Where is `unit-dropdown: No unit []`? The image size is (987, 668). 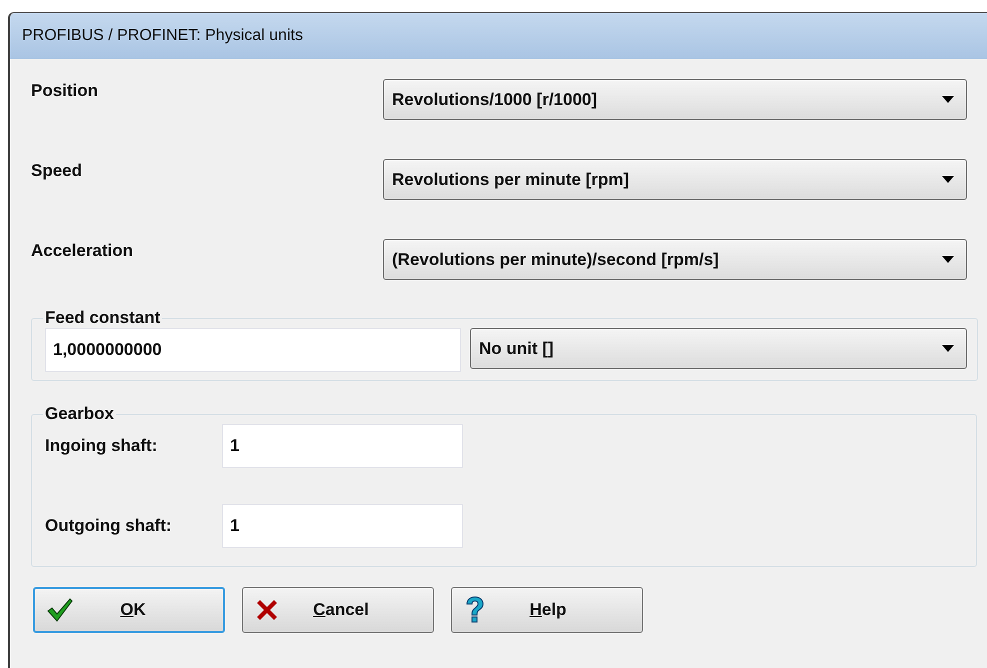
unit-dropdown: No unit [] is located at coordinates (718, 348).